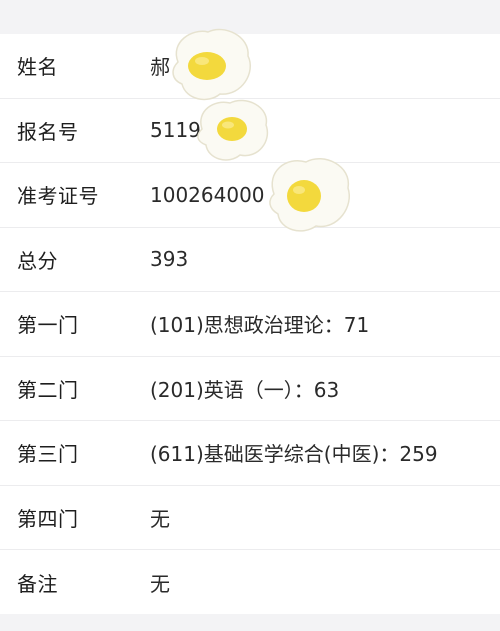 This screenshot has width=500, height=631. Describe the element at coordinates (37, 583) in the screenshot. I see `row-label: 备注` at that location.